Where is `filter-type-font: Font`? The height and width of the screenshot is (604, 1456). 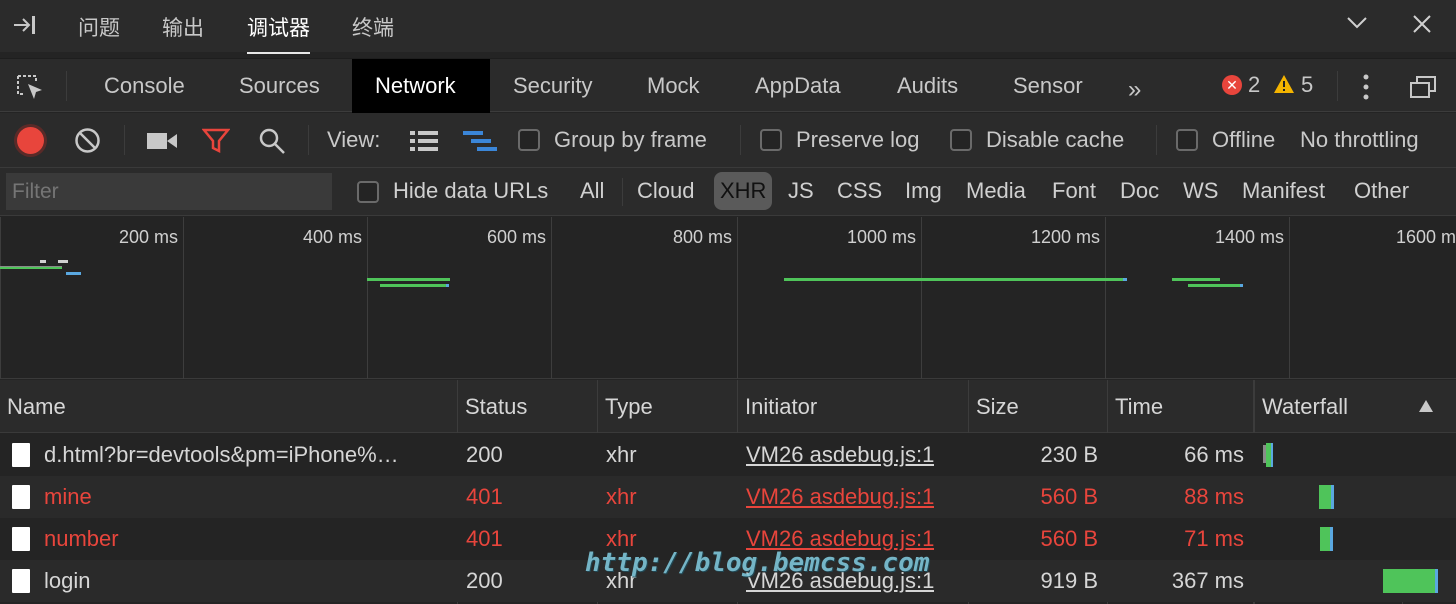
filter-type-font: Font is located at coordinates (1074, 191).